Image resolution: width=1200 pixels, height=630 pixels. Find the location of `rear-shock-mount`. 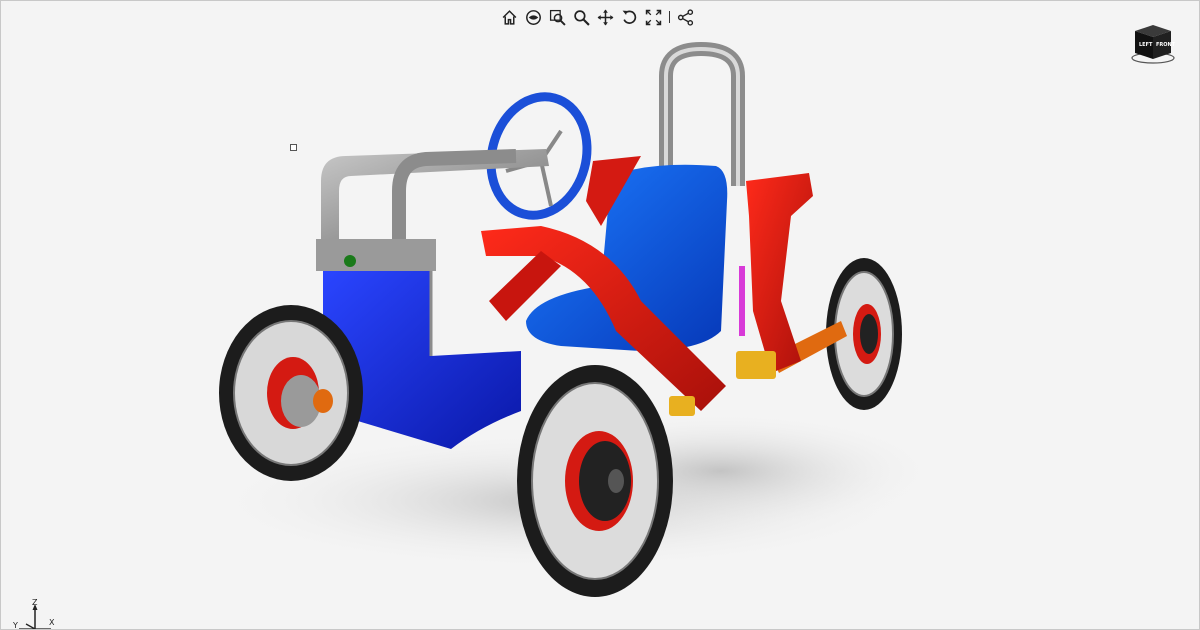

rear-shock-mount is located at coordinates (756, 365).